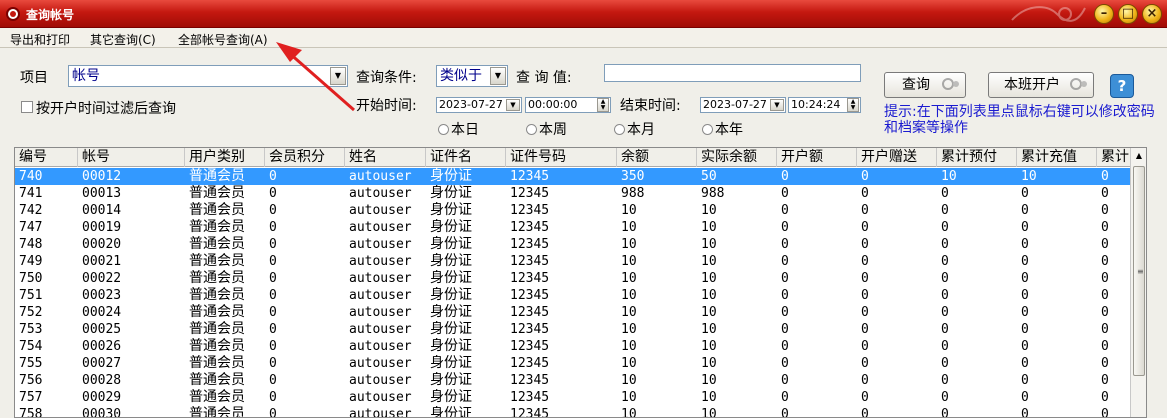 This screenshot has width=1167, height=418. I want to click on condition-select: 类似于 ▼, so click(472, 76).